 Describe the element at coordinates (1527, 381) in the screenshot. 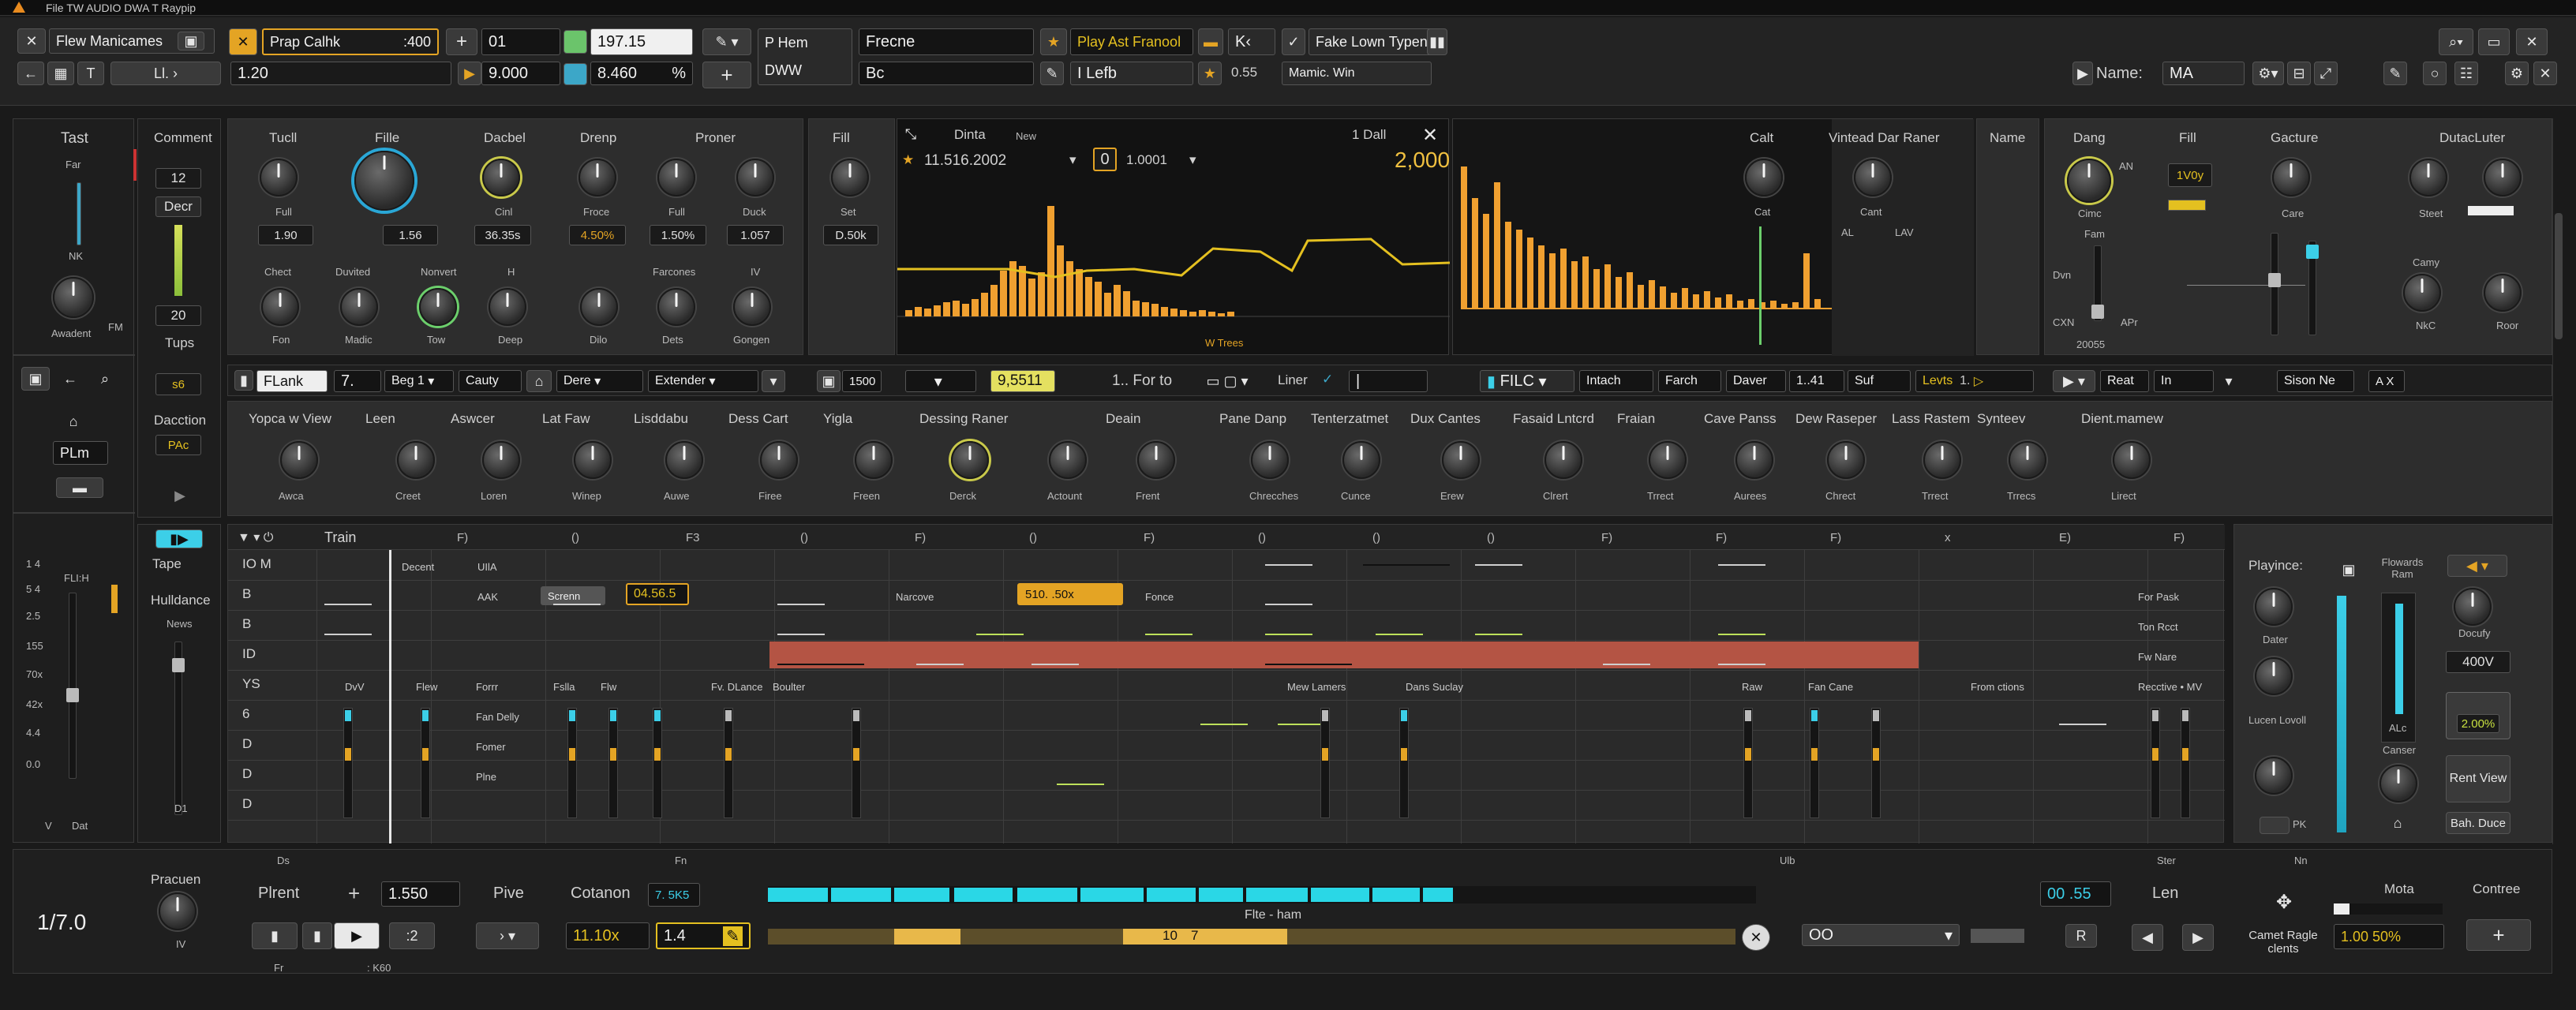

I see `filc-field: ▮ FILC ▾` at that location.